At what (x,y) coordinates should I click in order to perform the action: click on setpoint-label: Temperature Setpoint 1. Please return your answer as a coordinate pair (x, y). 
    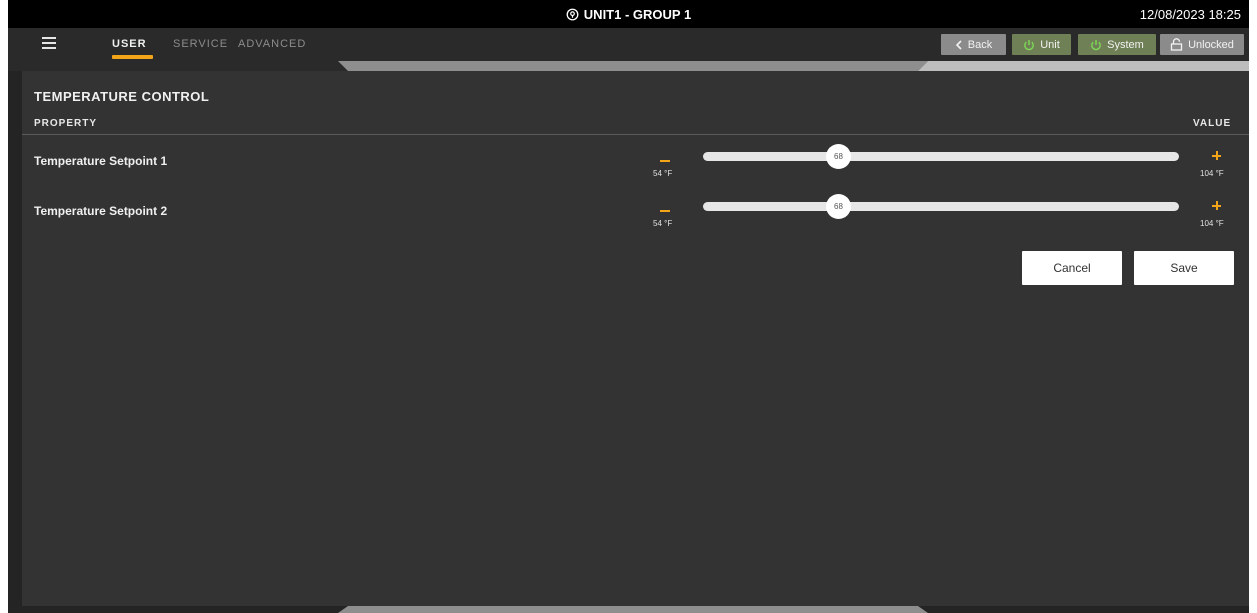
    Looking at the image, I should click on (101, 161).